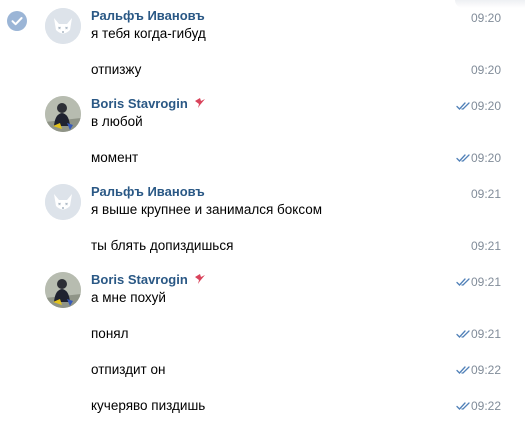 The height and width of the screenshot is (432, 525). I want to click on message-text: я тебя когда-гибуд, so click(148, 33).